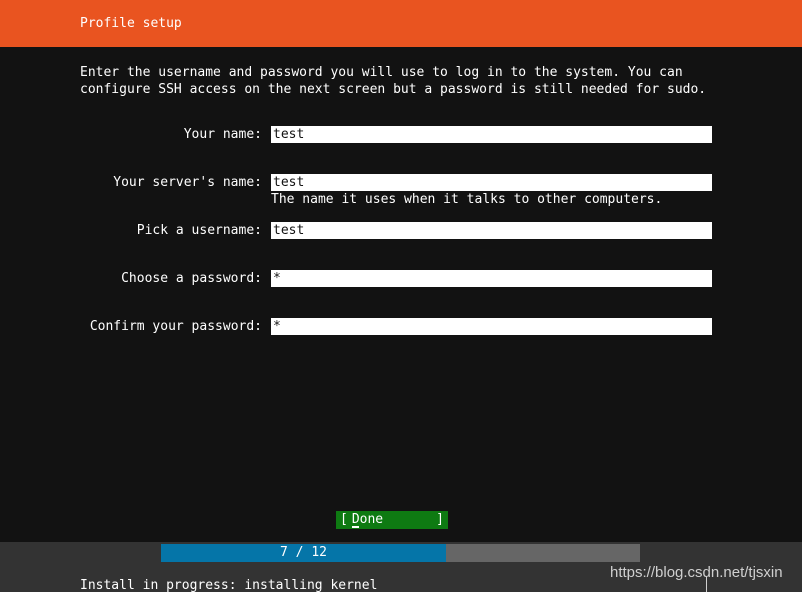 This screenshot has width=802, height=592. What do you see at coordinates (491, 134) in the screenshot?
I see `input-your-name: test` at bounding box center [491, 134].